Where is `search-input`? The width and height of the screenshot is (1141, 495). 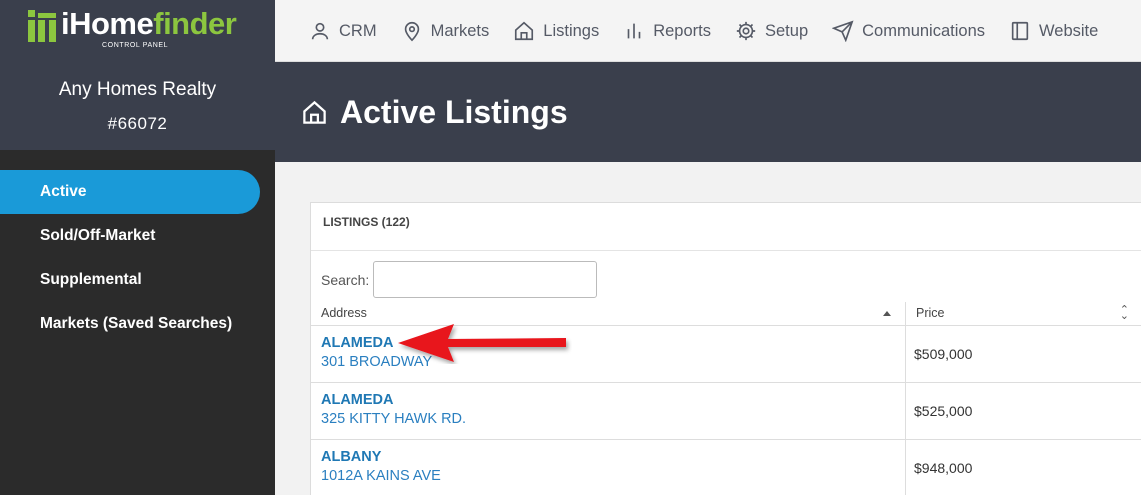 search-input is located at coordinates (485, 279).